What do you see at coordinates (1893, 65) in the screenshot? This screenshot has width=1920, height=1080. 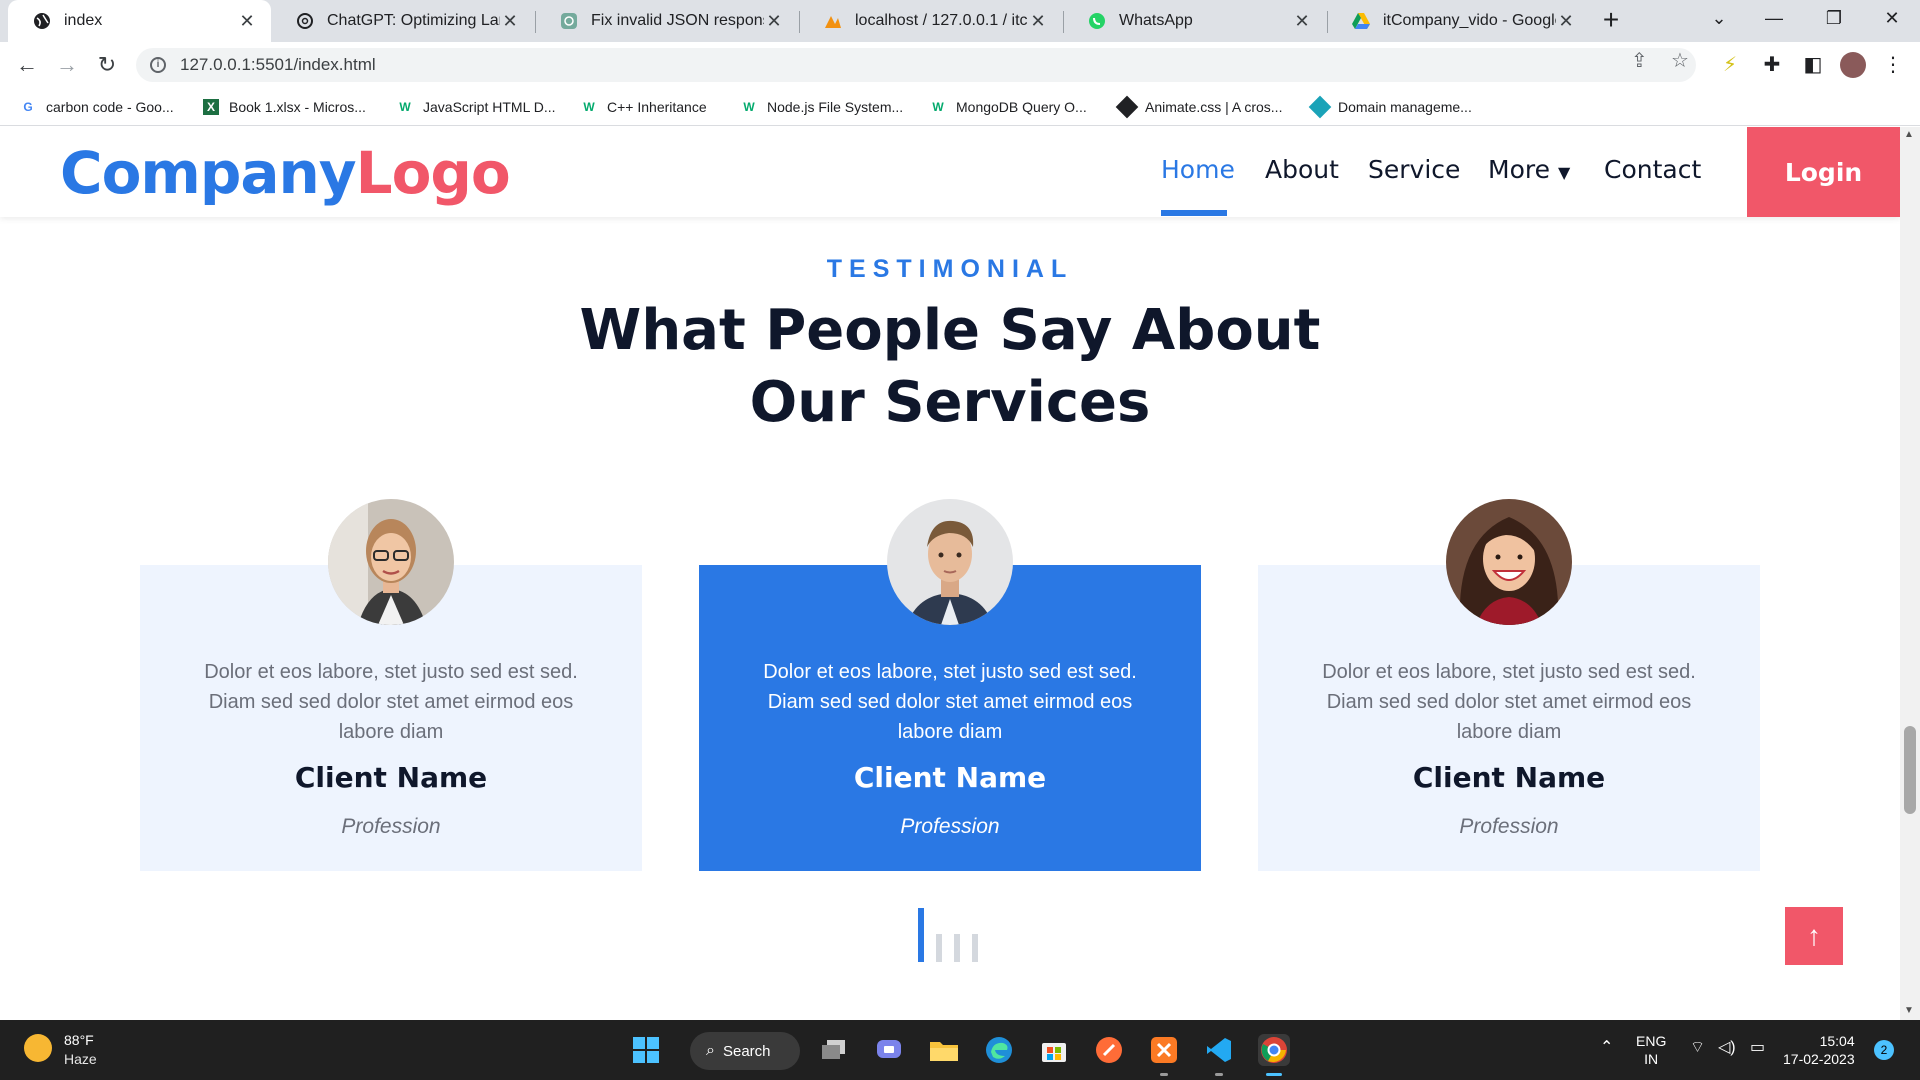 I see `menu-kebab-icon: ⋮` at bounding box center [1893, 65].